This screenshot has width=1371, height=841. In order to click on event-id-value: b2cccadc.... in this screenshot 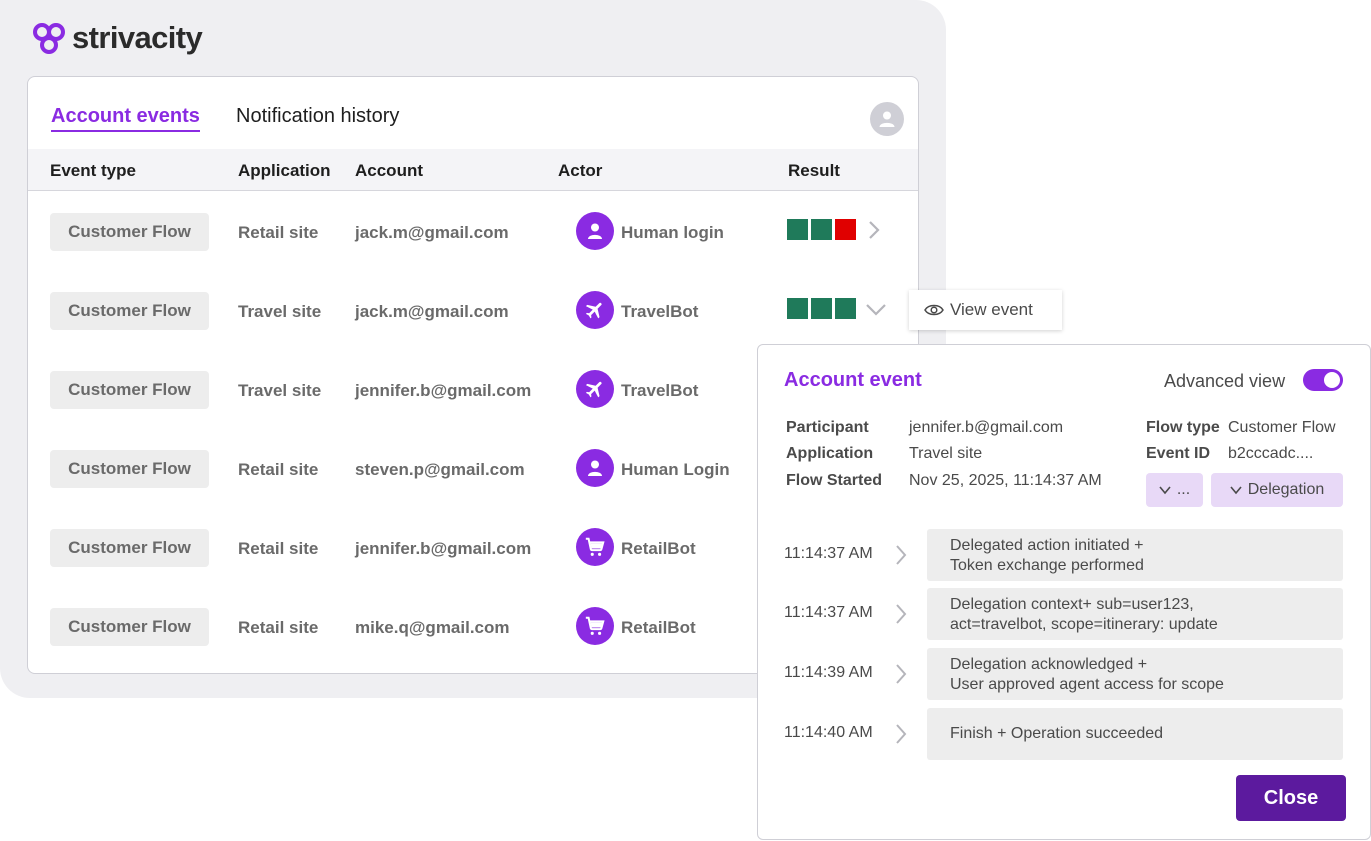, I will do `click(1271, 453)`.